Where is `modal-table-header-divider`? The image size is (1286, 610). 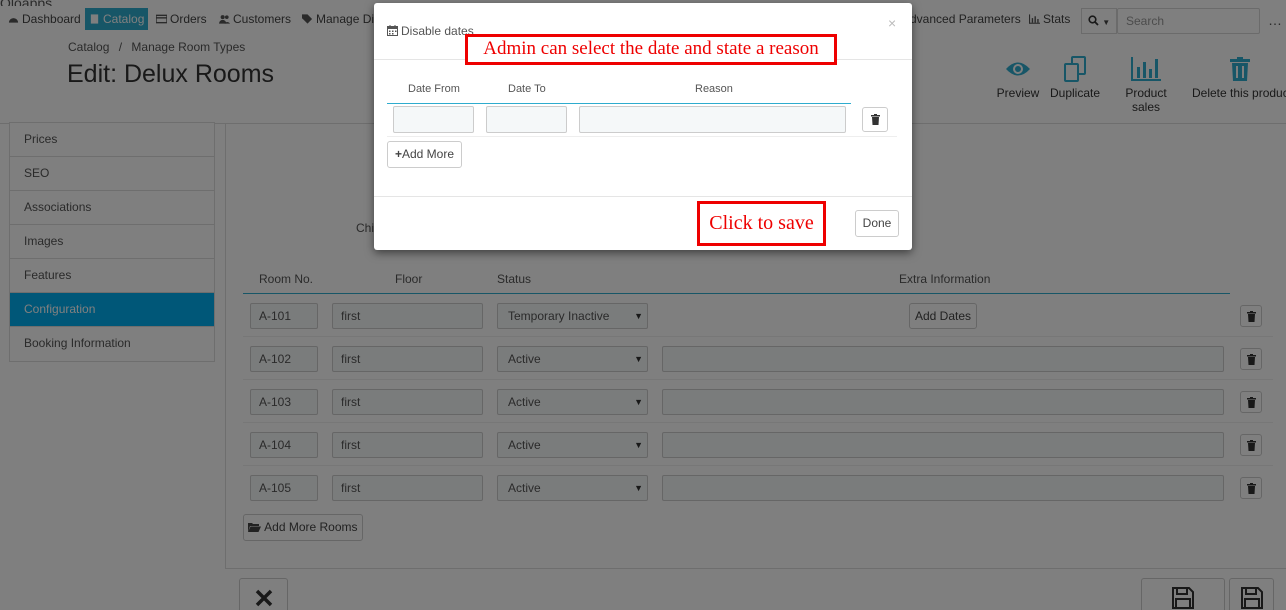 modal-table-header-divider is located at coordinates (619, 103).